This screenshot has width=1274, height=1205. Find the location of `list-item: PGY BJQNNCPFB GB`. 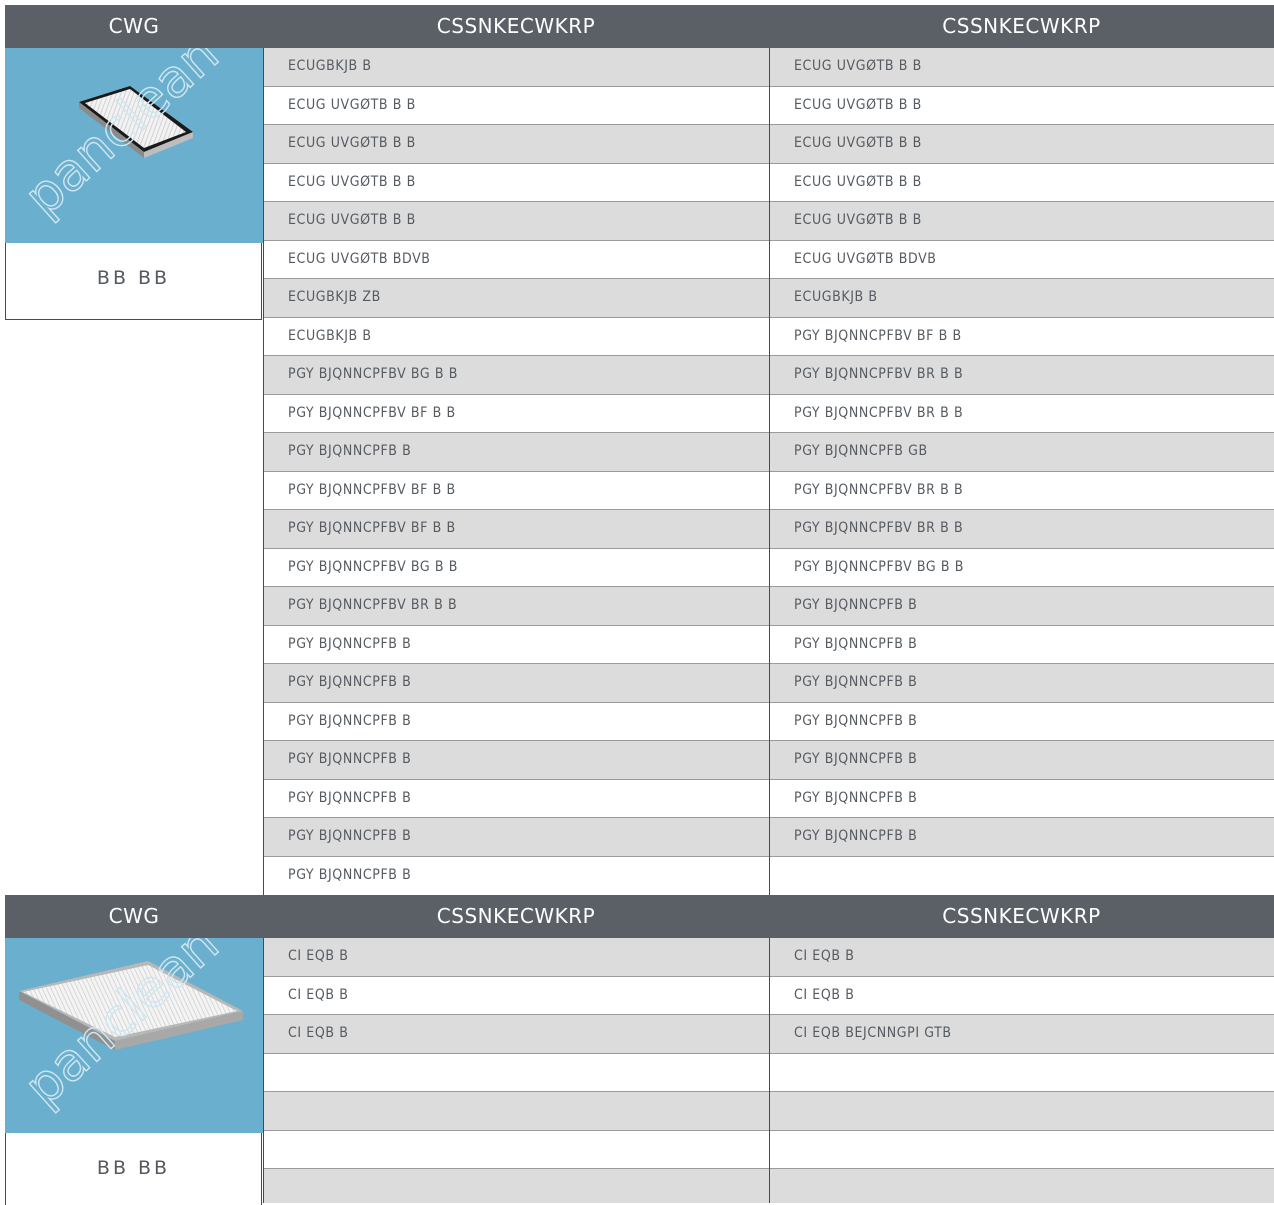

list-item: PGY BJQNNCPFB GB is located at coordinates (1022, 452).